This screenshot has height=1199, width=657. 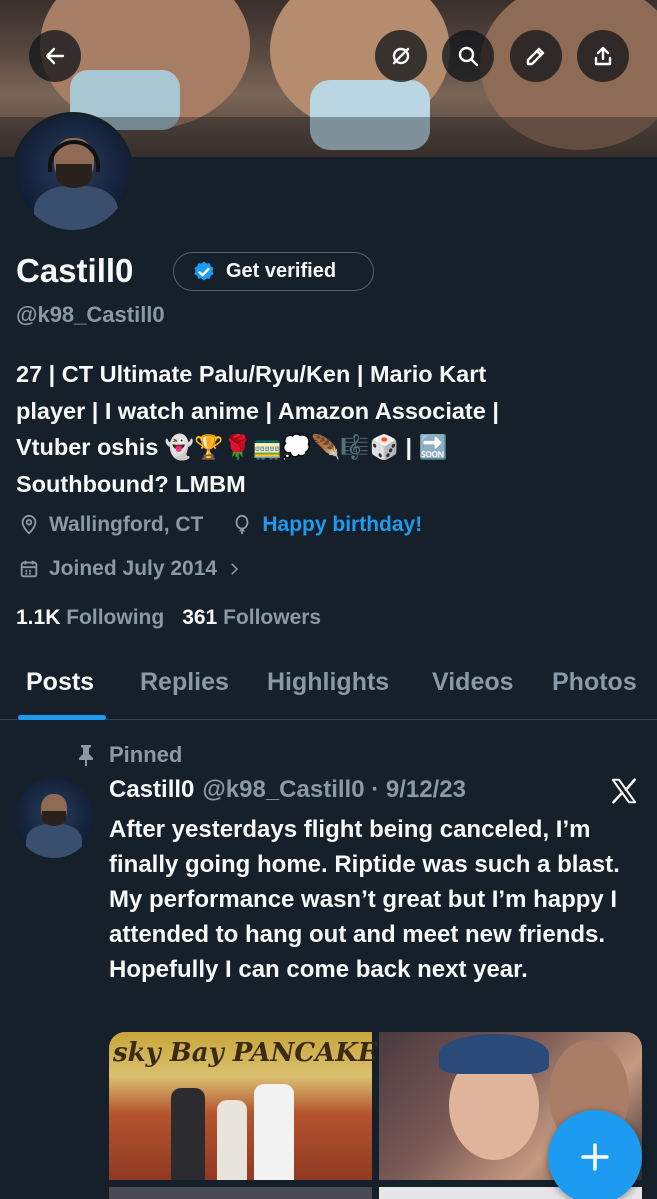 I want to click on active-tab-indicator, so click(x=62, y=717).